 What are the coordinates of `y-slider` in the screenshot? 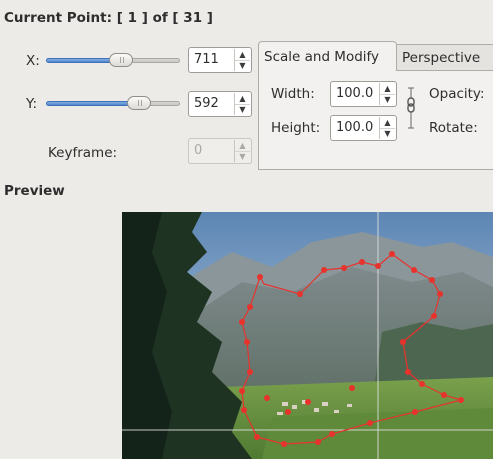 It's located at (113, 103).